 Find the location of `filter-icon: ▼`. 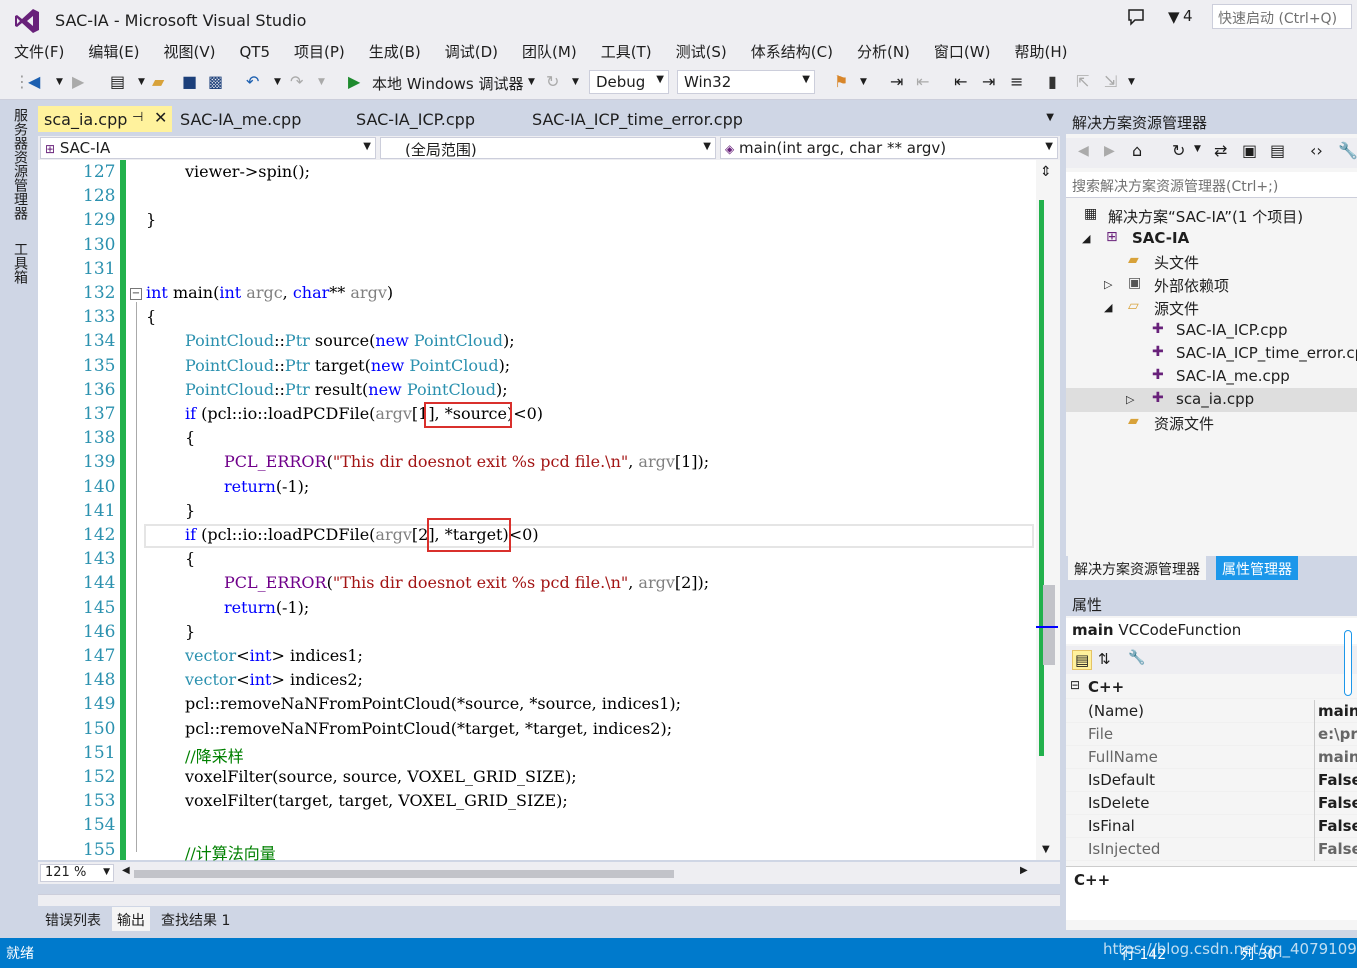

filter-icon: ▼ is located at coordinates (1174, 17).